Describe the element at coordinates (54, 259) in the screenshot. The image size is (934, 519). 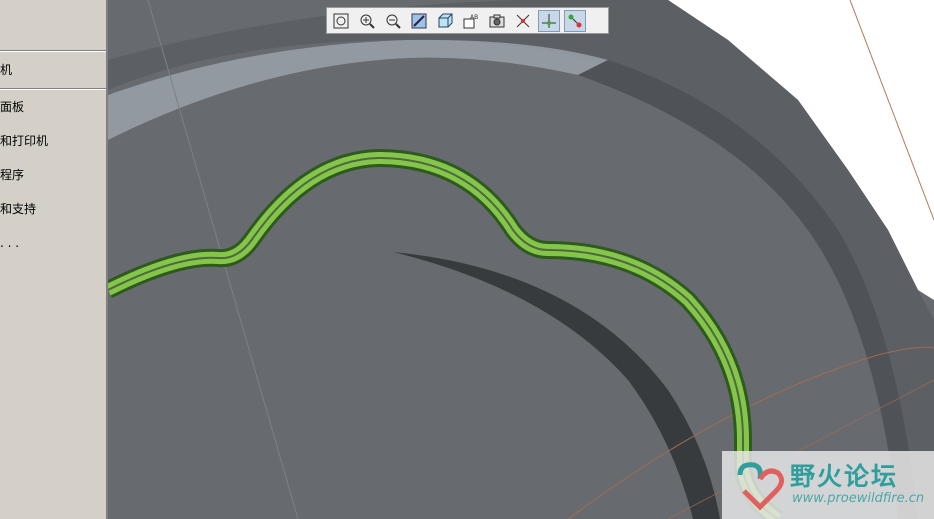
I see `start-menu-panel: 机 面板 和打印机 程序 和支持 . . .` at that location.